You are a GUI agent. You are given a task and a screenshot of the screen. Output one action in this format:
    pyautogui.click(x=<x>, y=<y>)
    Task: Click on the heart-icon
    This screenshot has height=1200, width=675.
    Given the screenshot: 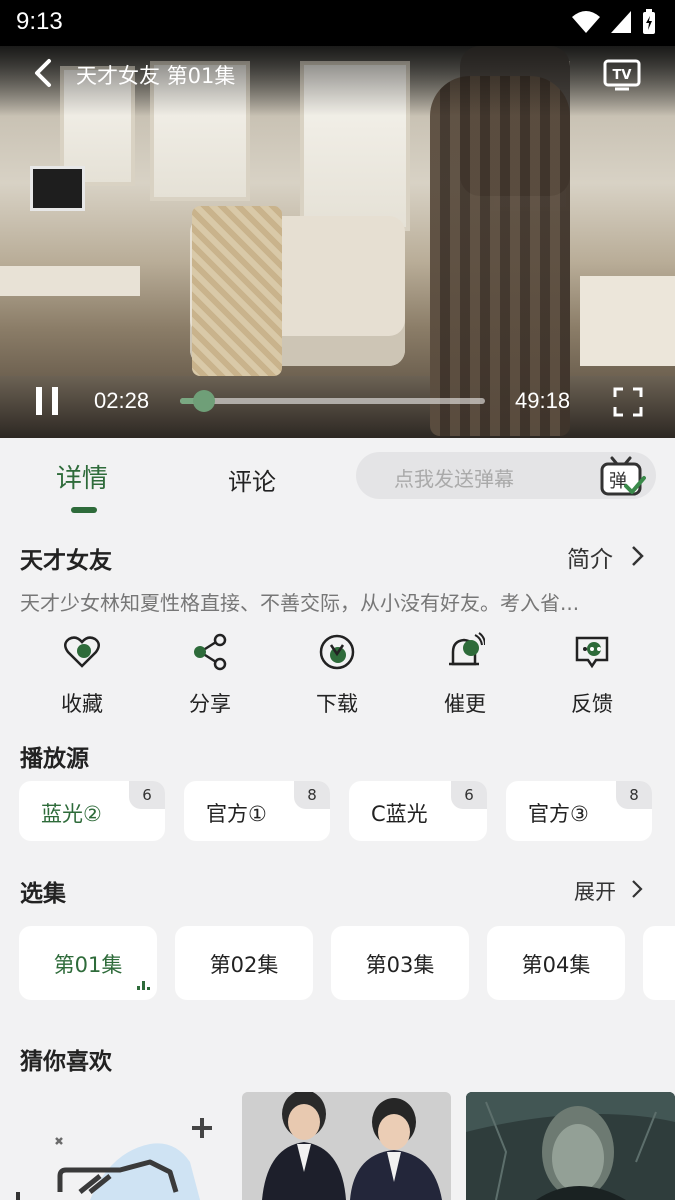 What is the action you would take?
    pyautogui.click(x=82, y=652)
    